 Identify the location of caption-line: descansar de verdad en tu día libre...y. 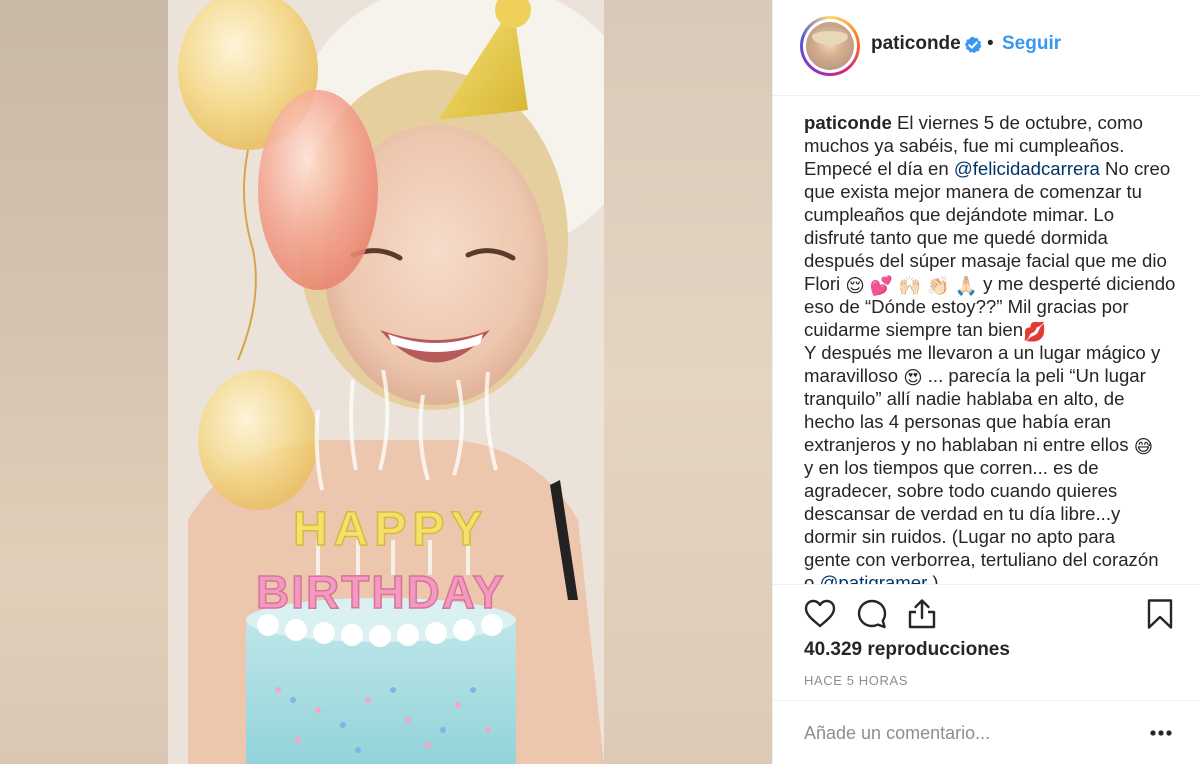
(962, 513).